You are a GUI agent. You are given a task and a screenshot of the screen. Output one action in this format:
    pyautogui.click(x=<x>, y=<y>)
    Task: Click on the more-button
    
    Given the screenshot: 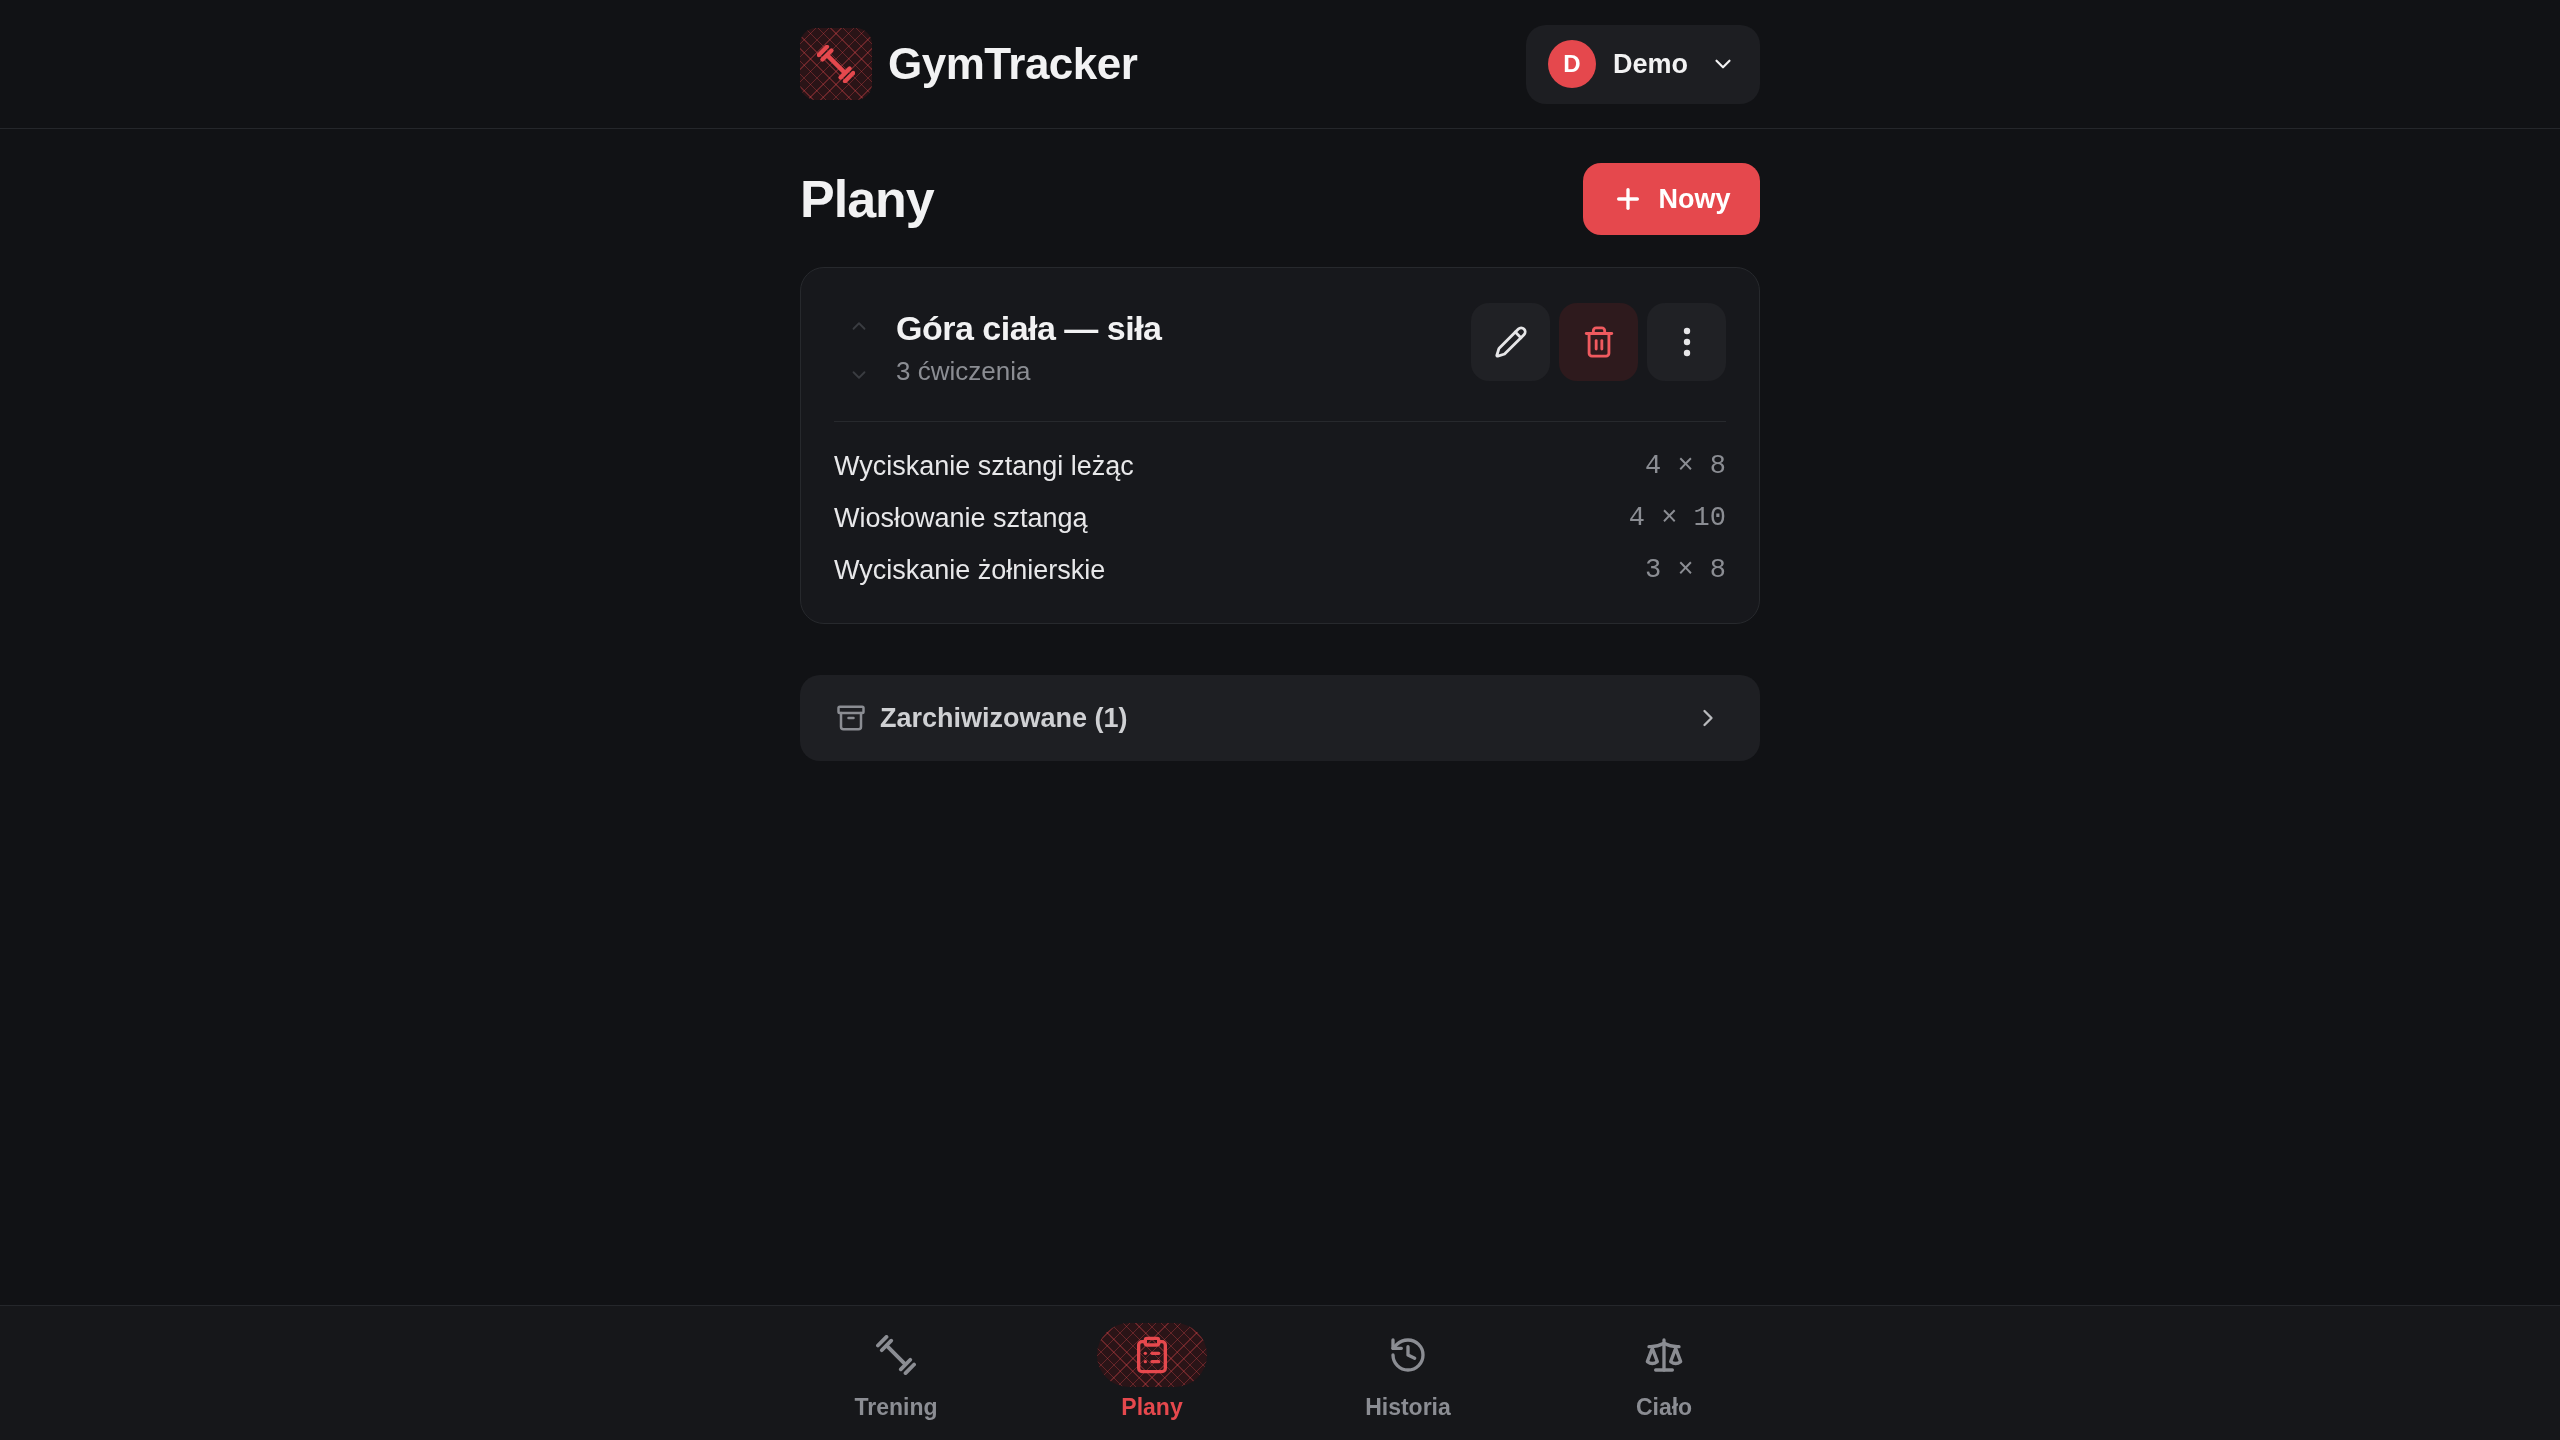 What is the action you would take?
    pyautogui.click(x=1686, y=342)
    